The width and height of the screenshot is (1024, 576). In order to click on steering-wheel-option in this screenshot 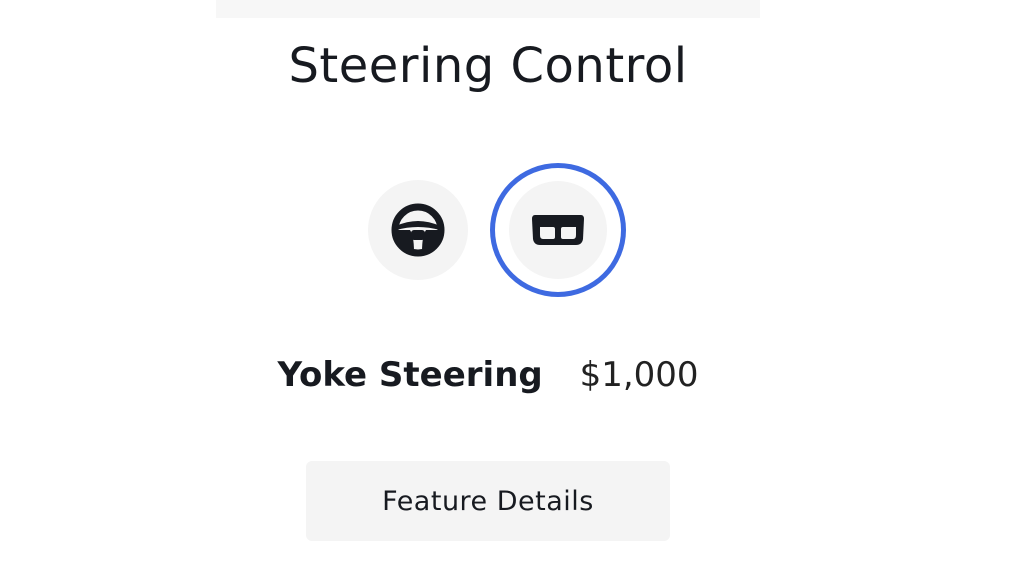, I will do `click(418, 230)`.